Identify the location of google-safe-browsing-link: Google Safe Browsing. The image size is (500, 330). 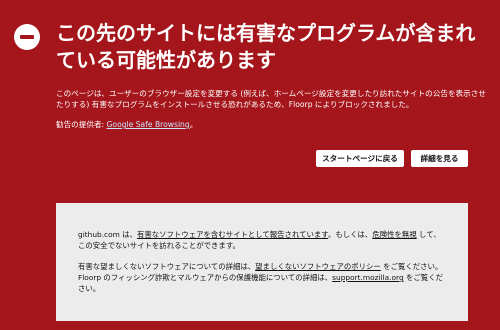
(148, 124).